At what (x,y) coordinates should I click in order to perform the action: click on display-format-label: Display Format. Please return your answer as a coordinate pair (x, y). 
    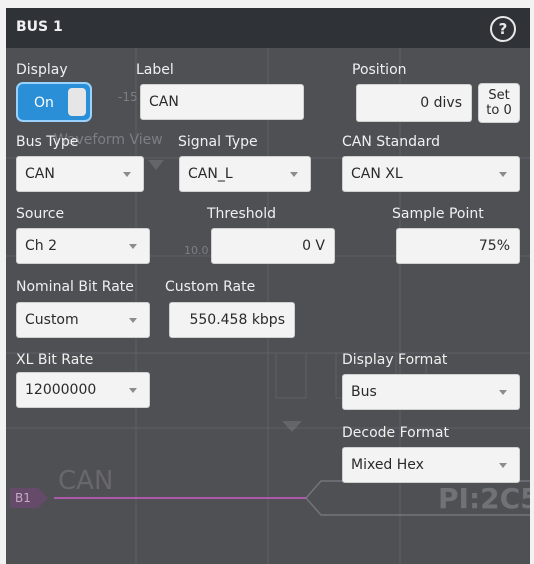
    Looking at the image, I should click on (395, 360).